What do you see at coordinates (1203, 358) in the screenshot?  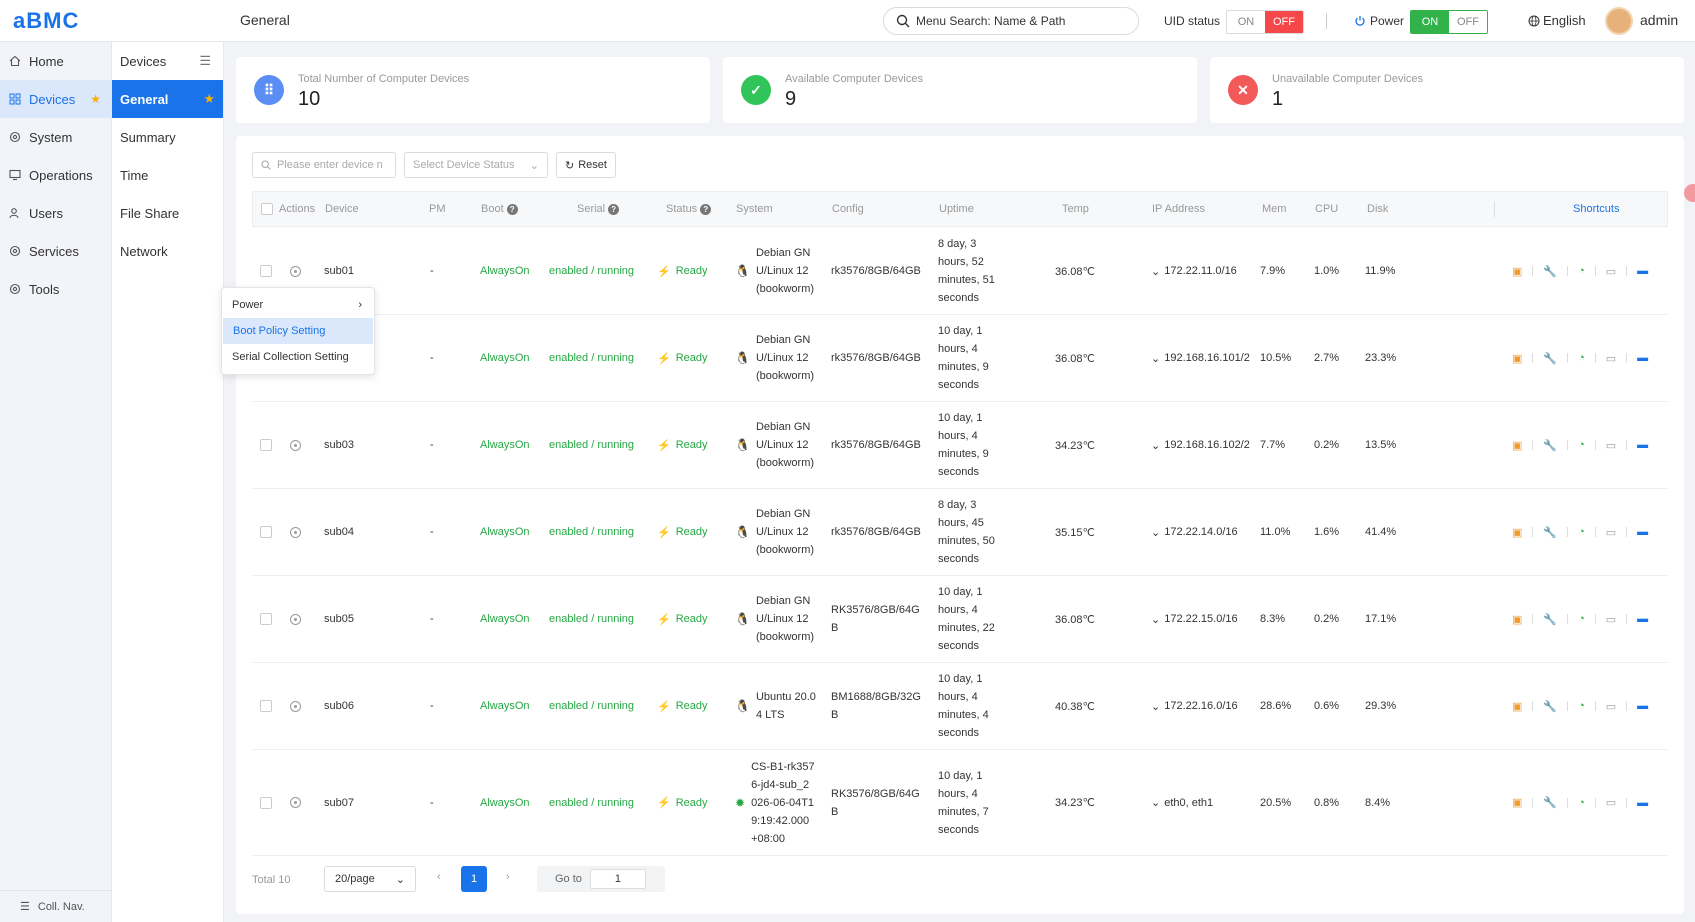 I see `ip-cell: ⌄ 192.168.16.101/2` at bounding box center [1203, 358].